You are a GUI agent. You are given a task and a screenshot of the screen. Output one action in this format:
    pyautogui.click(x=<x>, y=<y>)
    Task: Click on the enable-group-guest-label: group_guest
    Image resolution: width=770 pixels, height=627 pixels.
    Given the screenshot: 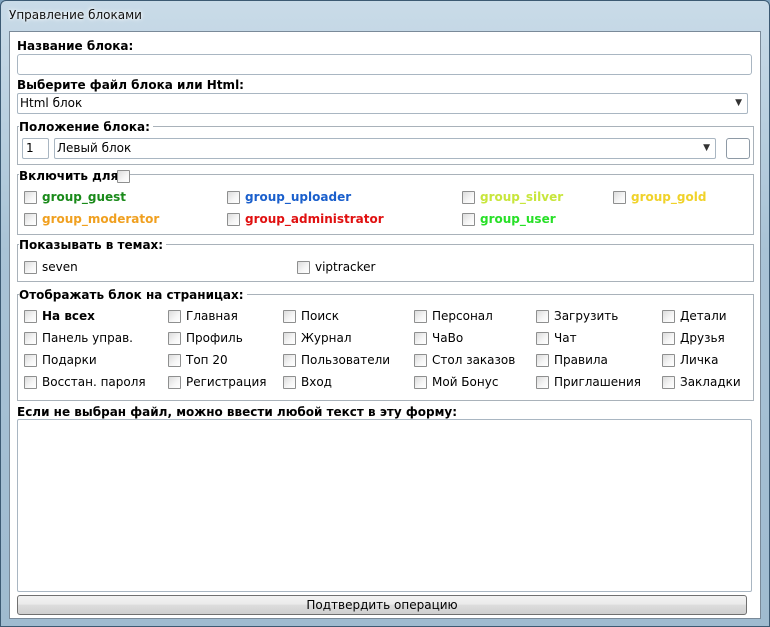 What is the action you would take?
    pyautogui.click(x=84, y=197)
    